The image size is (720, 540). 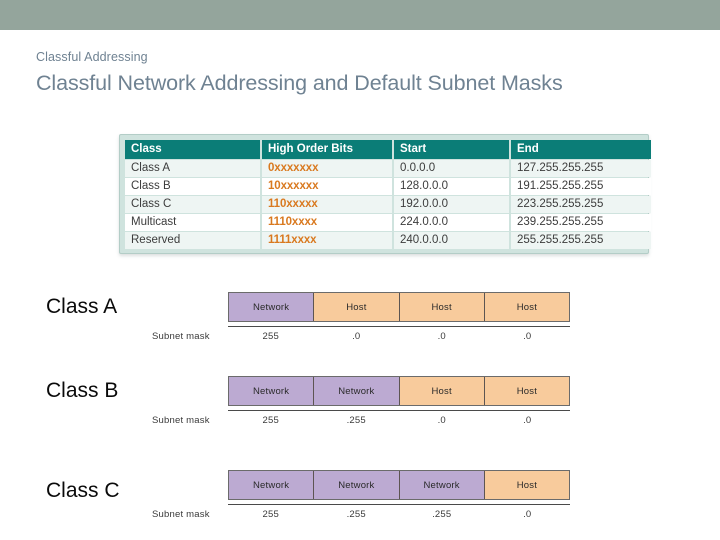 I want to click on class-diagram-label: Class A, so click(x=82, y=306).